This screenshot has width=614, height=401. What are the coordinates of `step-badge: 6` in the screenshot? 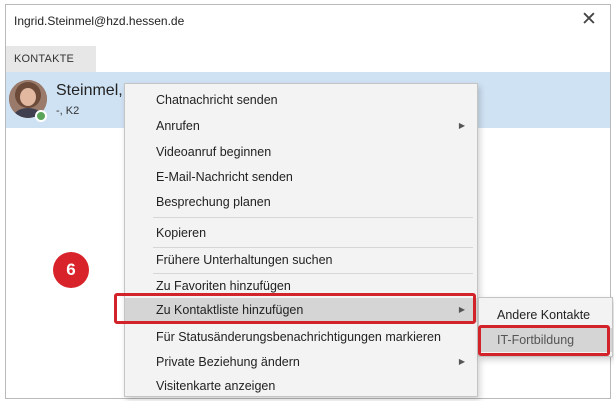 It's located at (71, 270).